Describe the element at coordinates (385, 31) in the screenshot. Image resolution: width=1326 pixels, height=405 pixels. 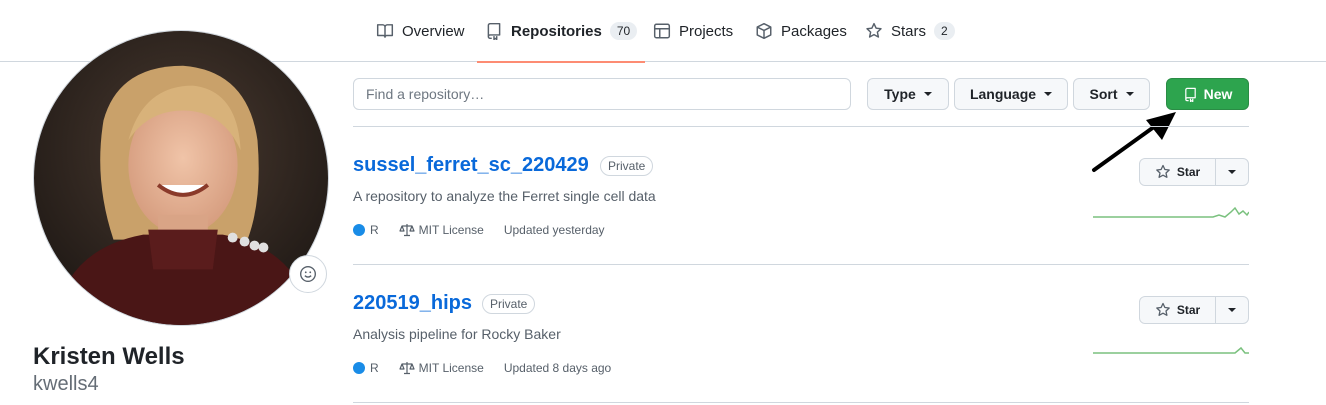
I see `book-icon` at that location.